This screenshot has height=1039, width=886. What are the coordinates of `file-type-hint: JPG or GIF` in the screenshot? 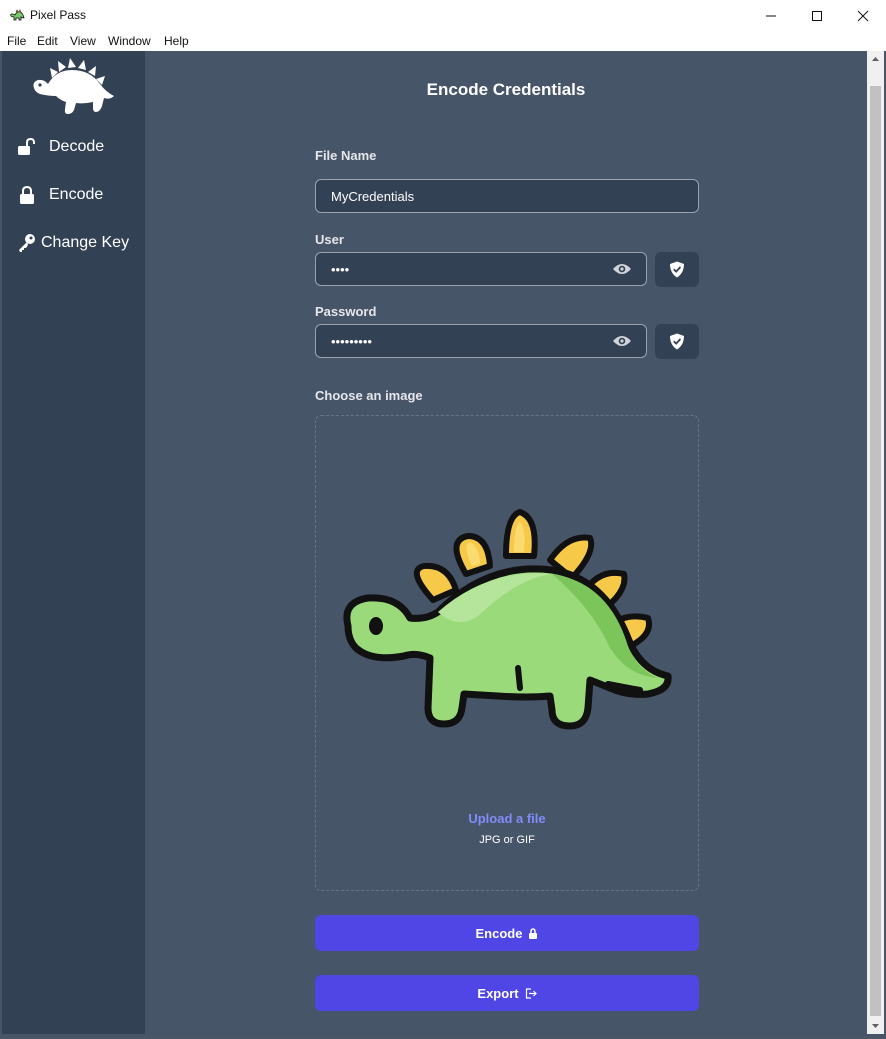 It's located at (507, 840).